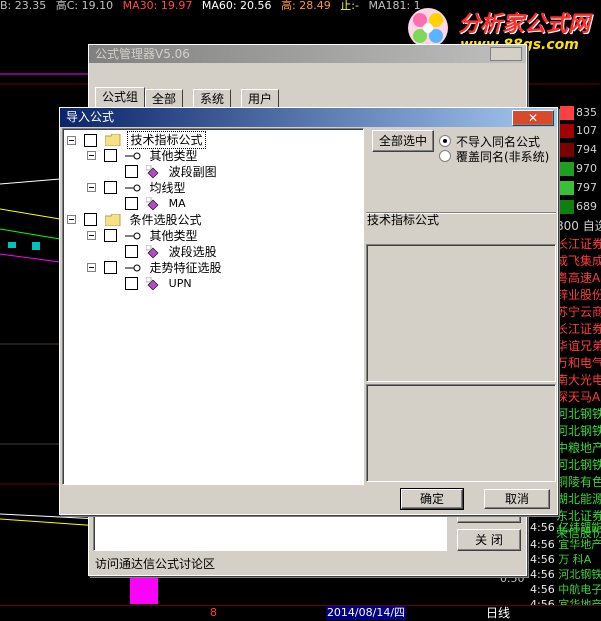 The image size is (601, 621). I want to click on indicator-c: 高C: 19.10, so click(84, 6).